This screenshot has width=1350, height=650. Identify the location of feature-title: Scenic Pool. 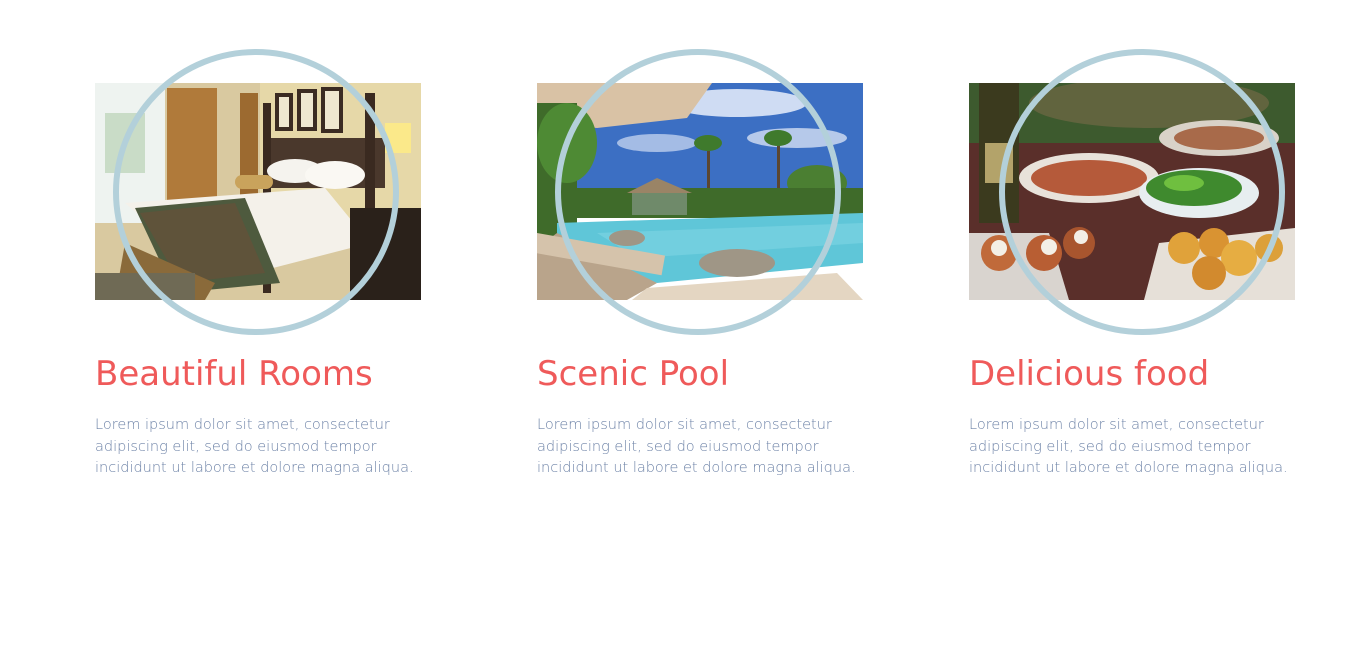
(633, 374).